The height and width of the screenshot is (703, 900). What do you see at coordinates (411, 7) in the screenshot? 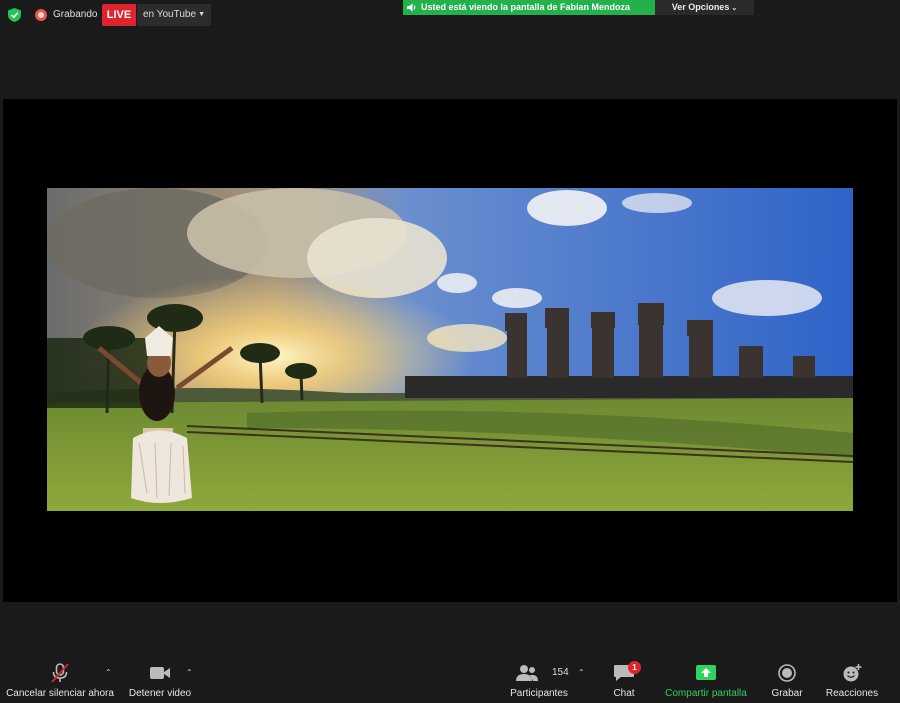
I see `speaker-icon` at bounding box center [411, 7].